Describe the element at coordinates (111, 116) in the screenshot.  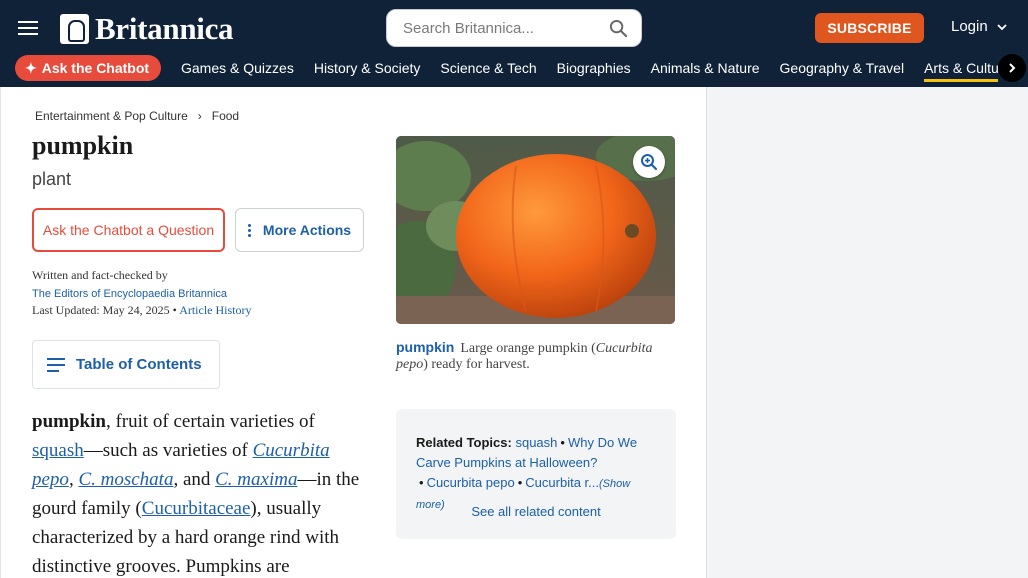
I see `breadcrumb-item: Entertainment & Pop Culture` at that location.